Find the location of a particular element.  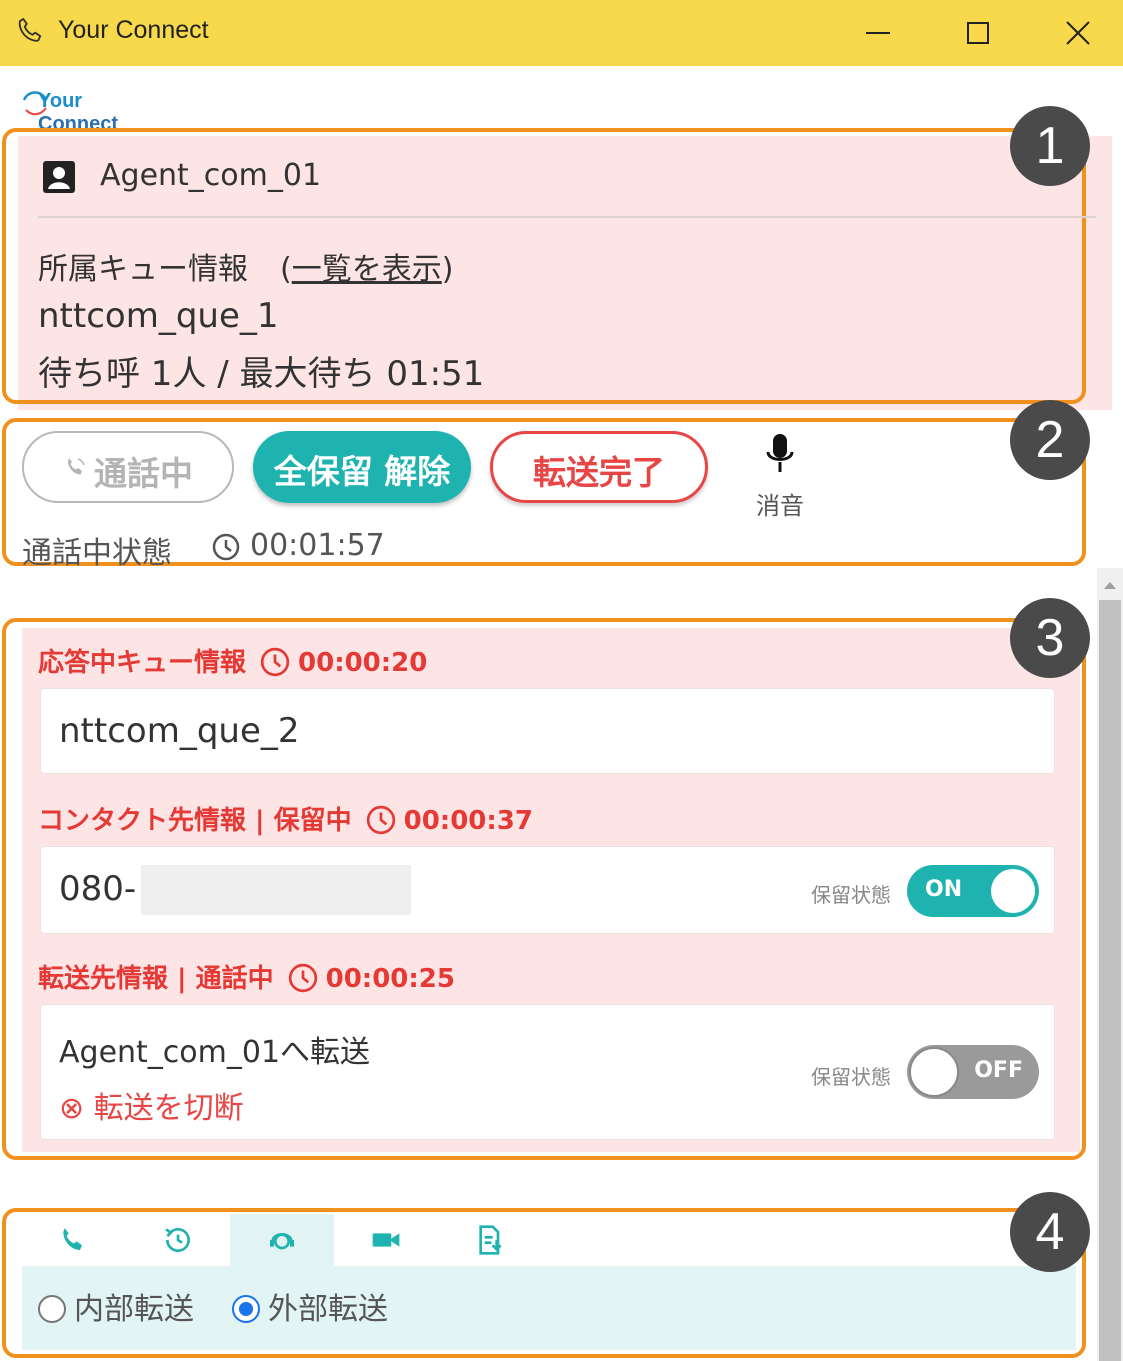

queue-name: nttcom_que_1 is located at coordinates (158, 316).